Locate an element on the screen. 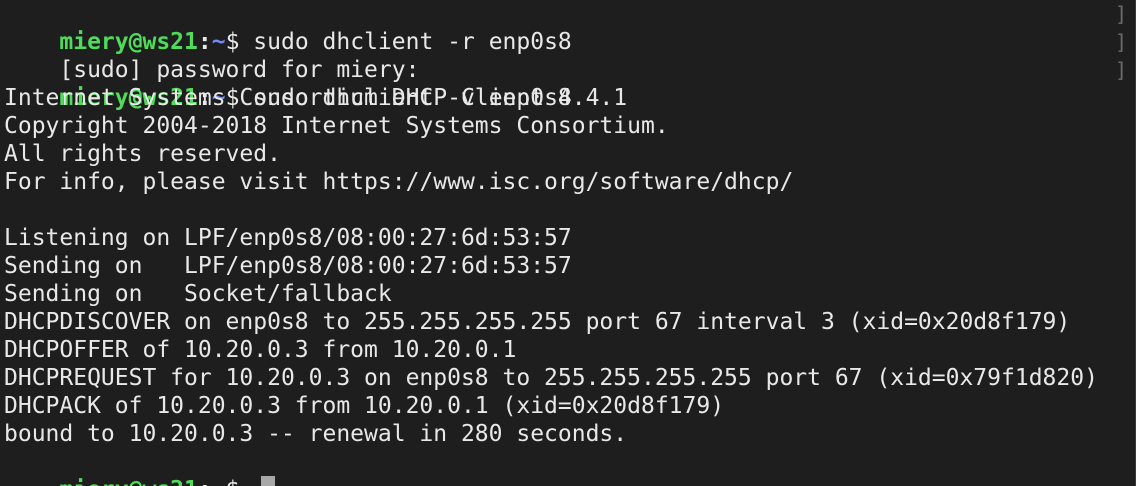 The width and height of the screenshot is (1136, 486). terminal-line-output: Sending on LPF/enp0s8/08:00:27:6d:53:57 is located at coordinates (288, 266).